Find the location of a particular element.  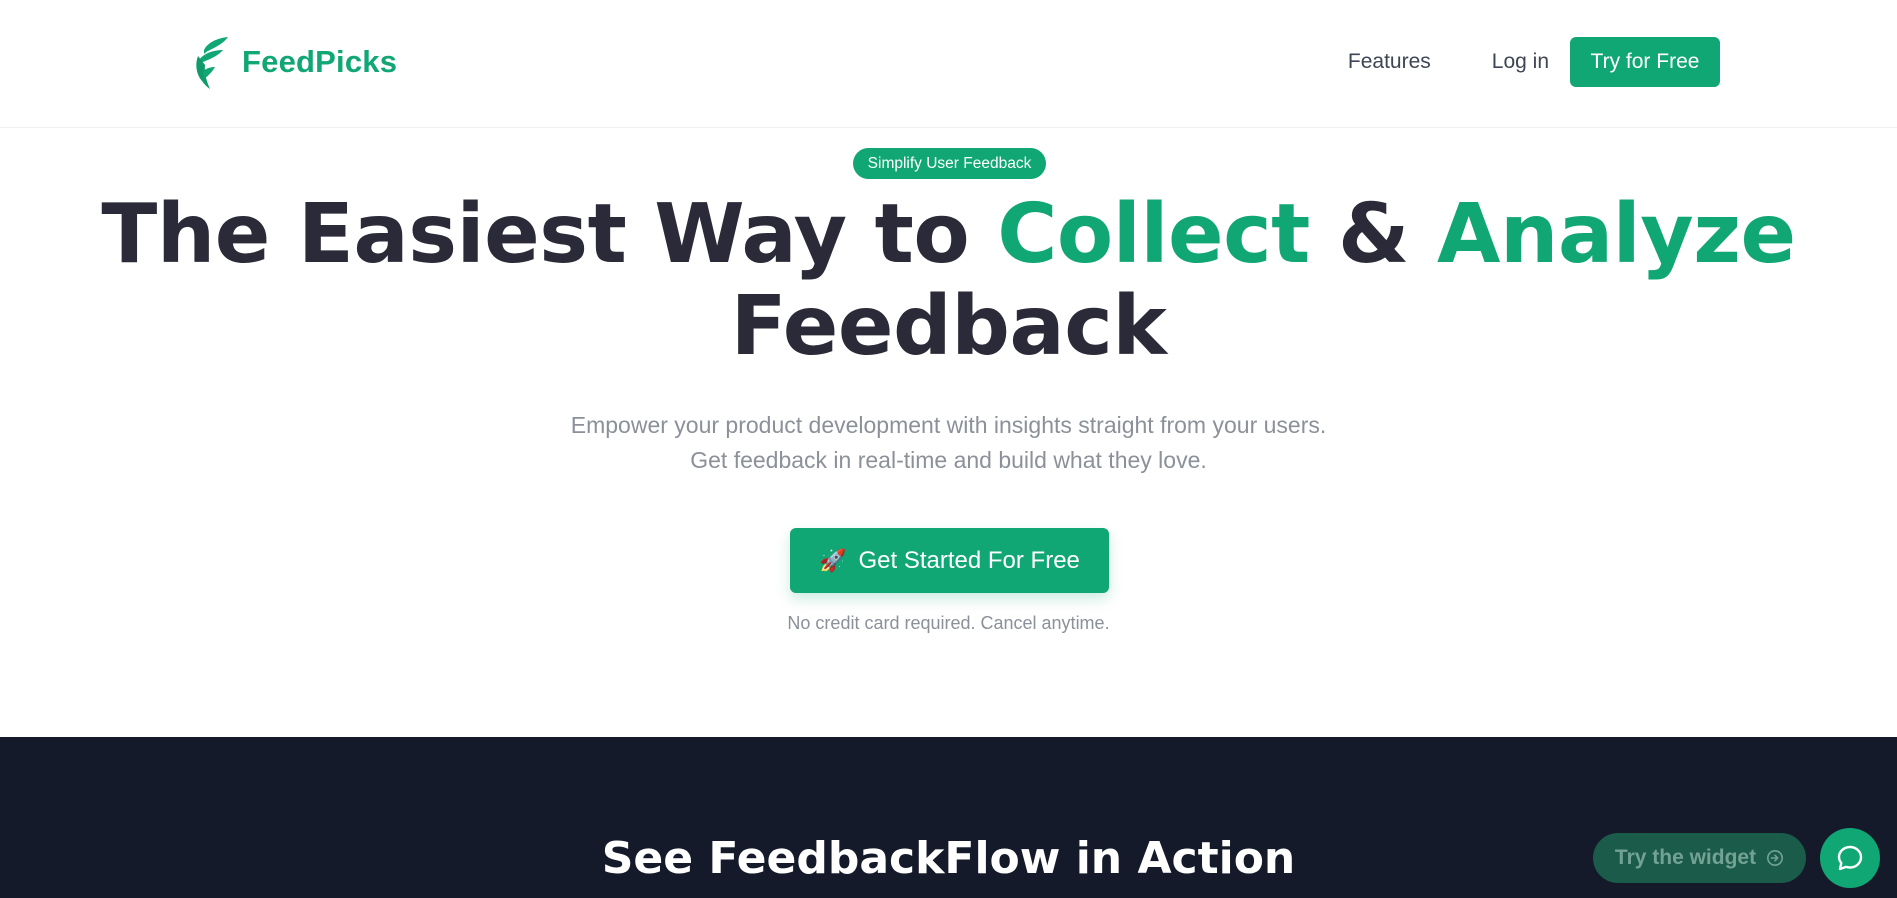

try-widget-label: Try the widget is located at coordinates (1685, 857).